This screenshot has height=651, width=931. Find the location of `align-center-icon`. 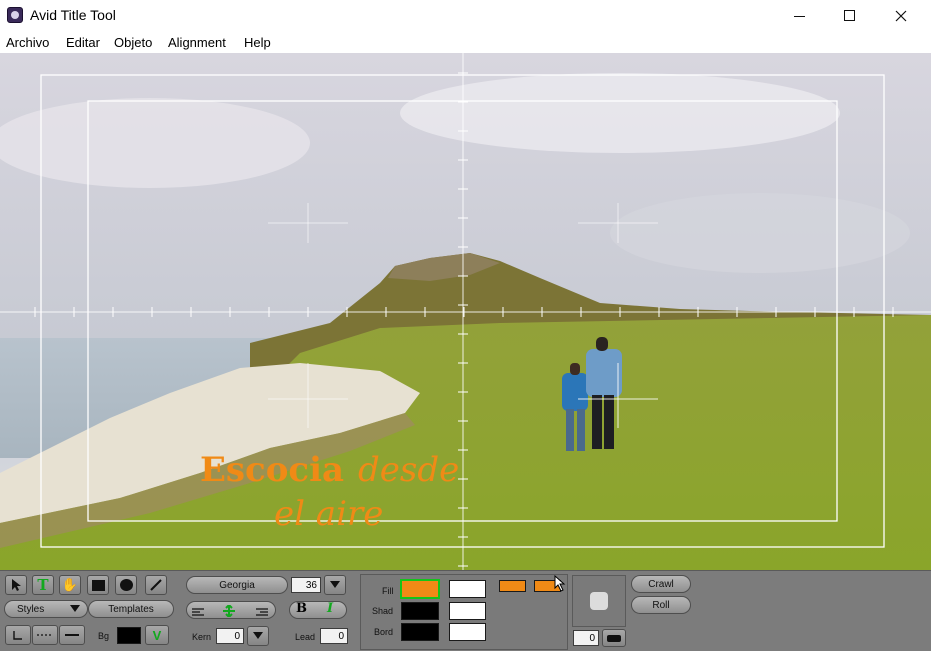

align-center-icon is located at coordinates (229, 611).